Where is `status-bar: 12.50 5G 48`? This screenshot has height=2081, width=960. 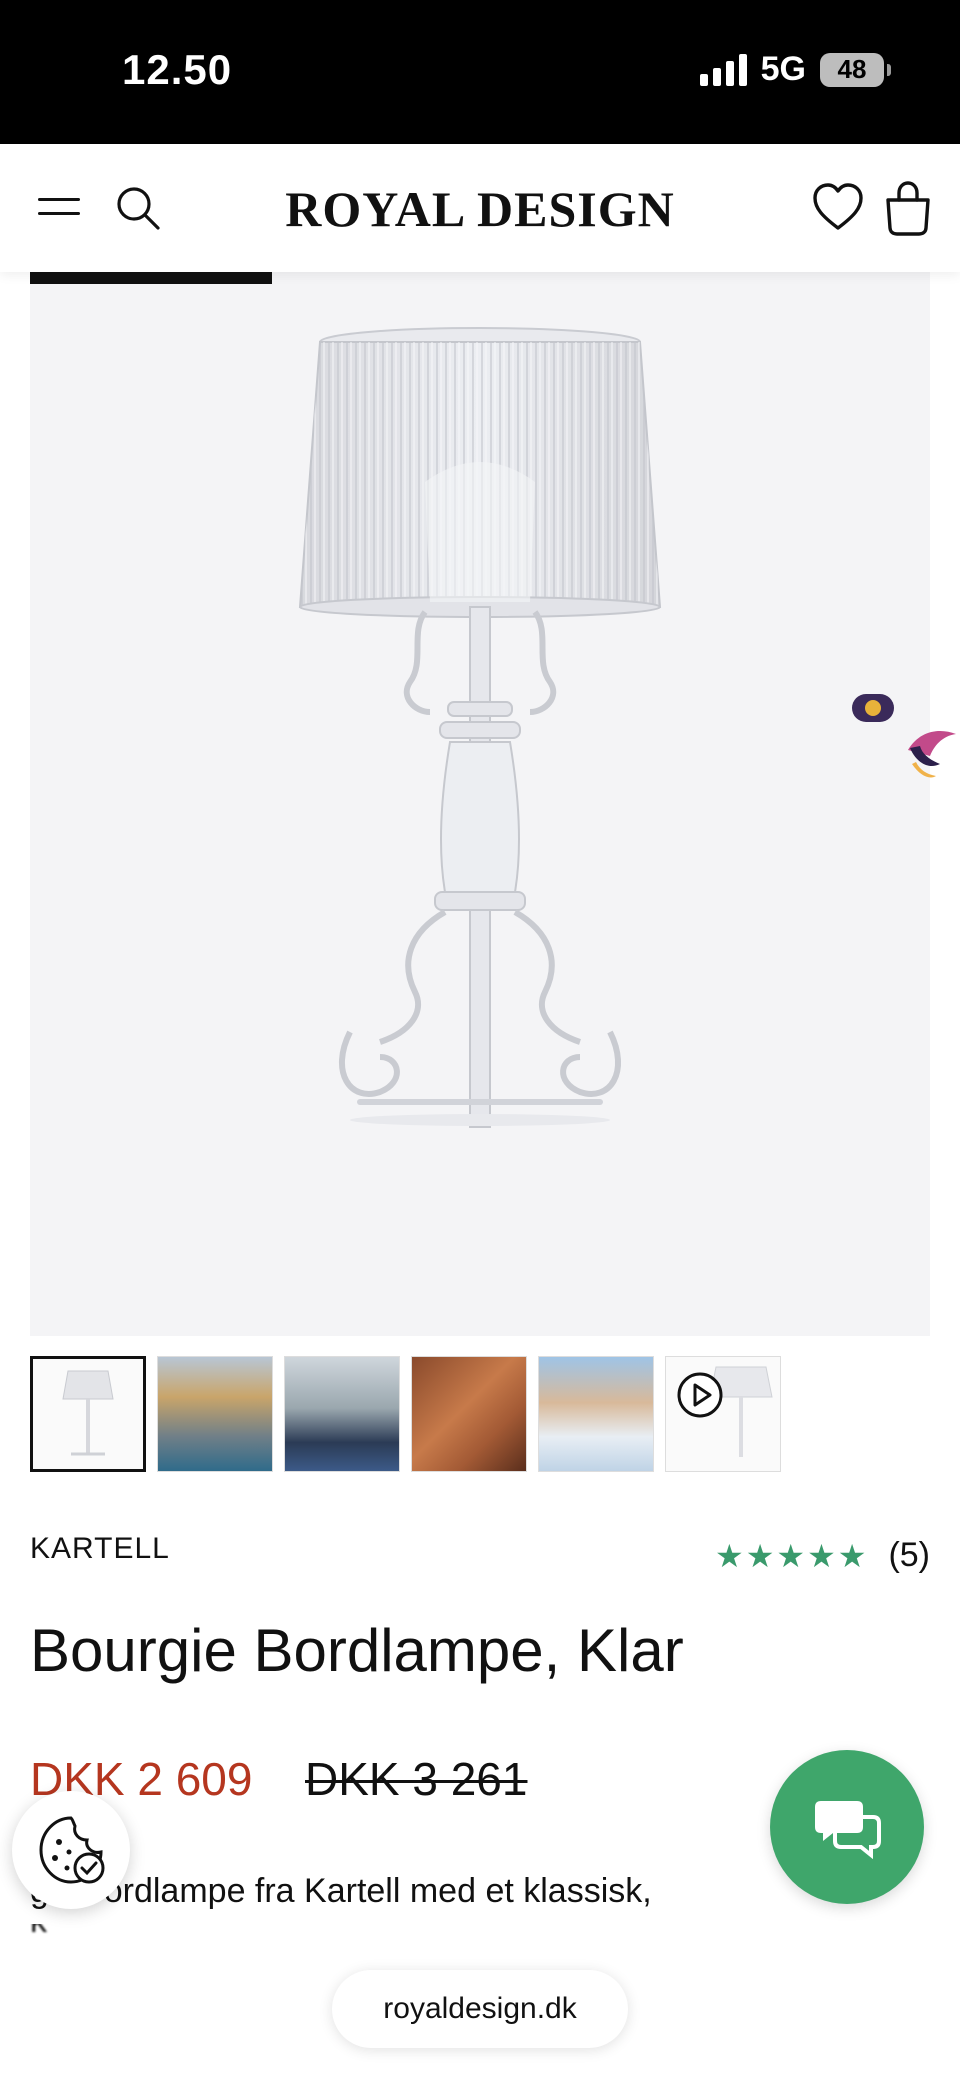 status-bar: 12.50 5G 48 is located at coordinates (480, 72).